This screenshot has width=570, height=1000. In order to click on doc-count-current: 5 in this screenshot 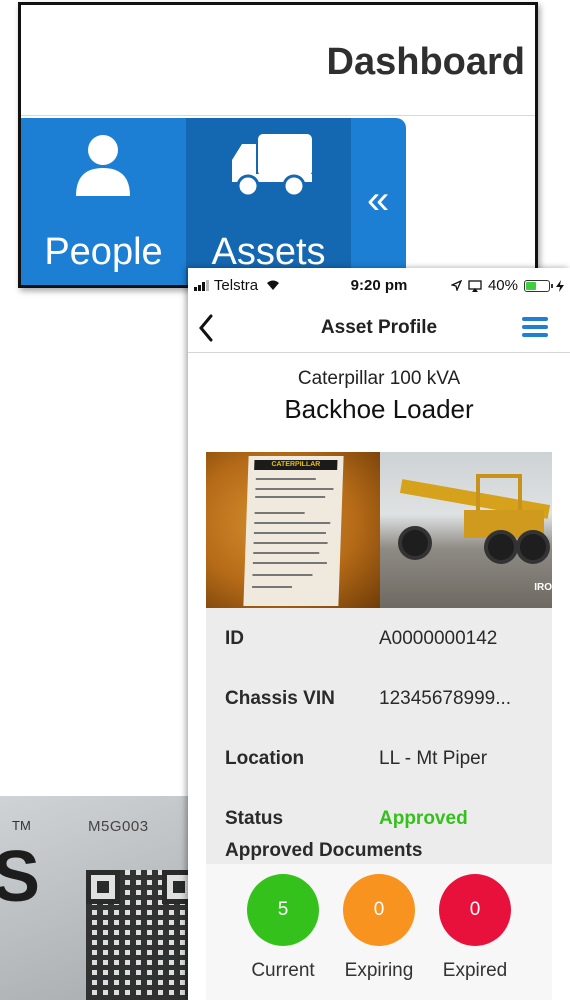, I will do `click(283, 910)`.